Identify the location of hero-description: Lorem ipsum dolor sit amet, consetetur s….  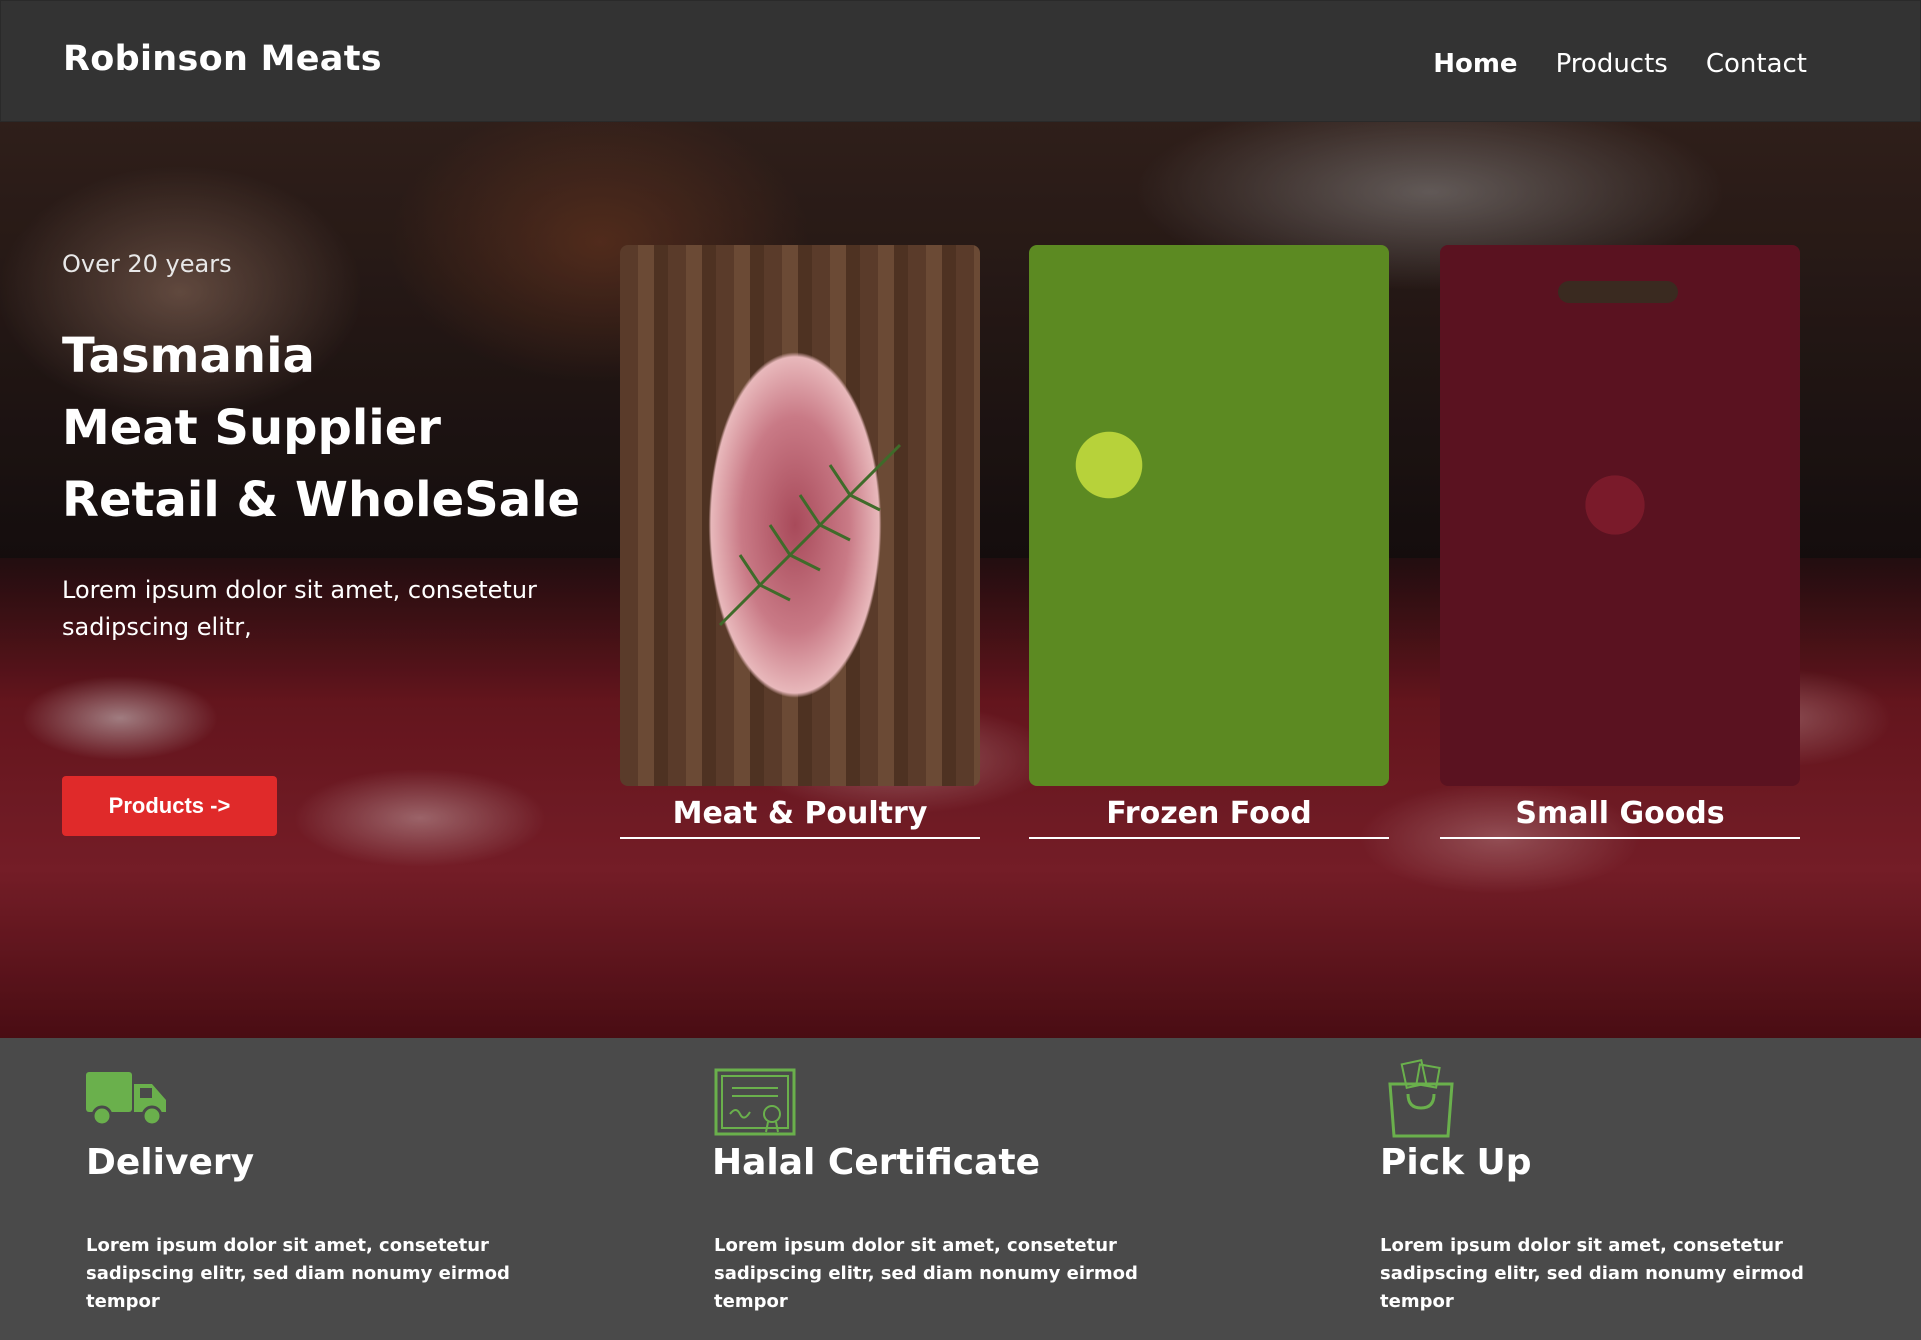
(299, 608).